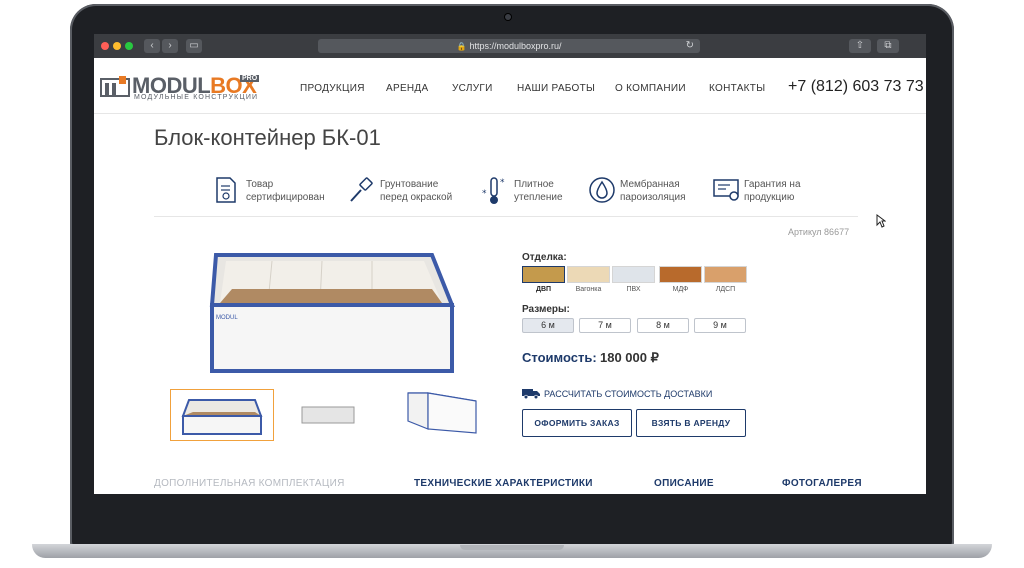  What do you see at coordinates (822, 483) in the screenshot?
I see `tab-gallery: ФОТОГАЛЕРЕЯ` at bounding box center [822, 483].